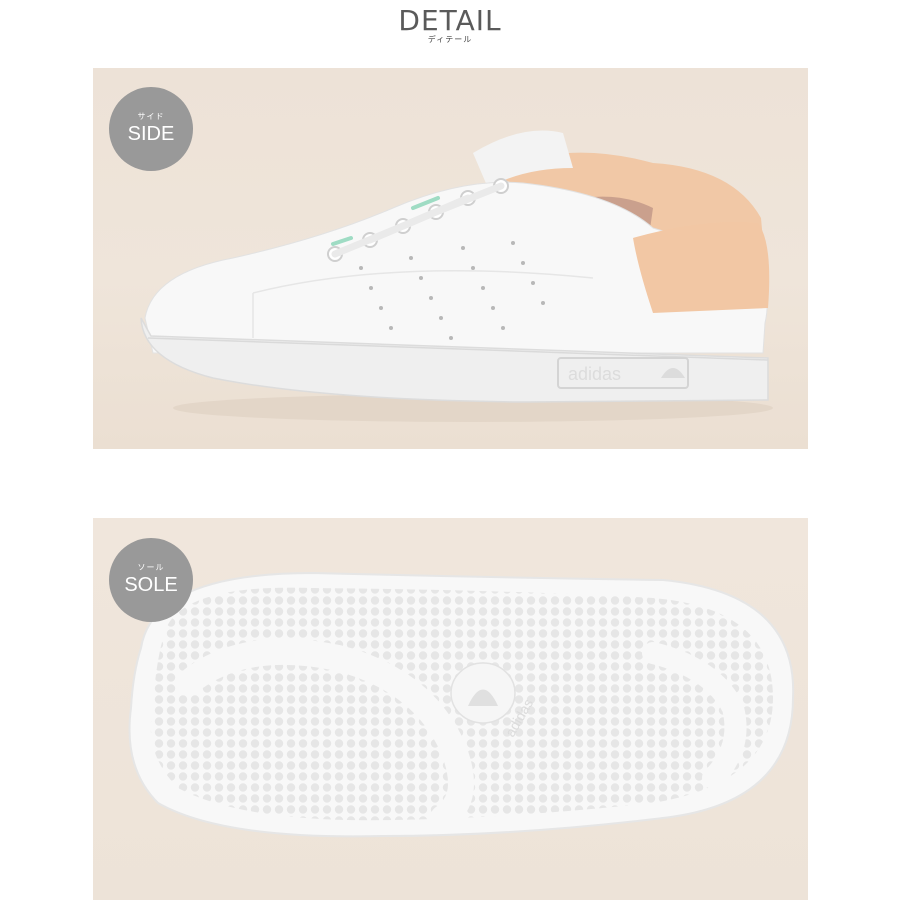 This screenshot has height=900, width=900. I want to click on sole-badge-label: SOLE, so click(151, 585).